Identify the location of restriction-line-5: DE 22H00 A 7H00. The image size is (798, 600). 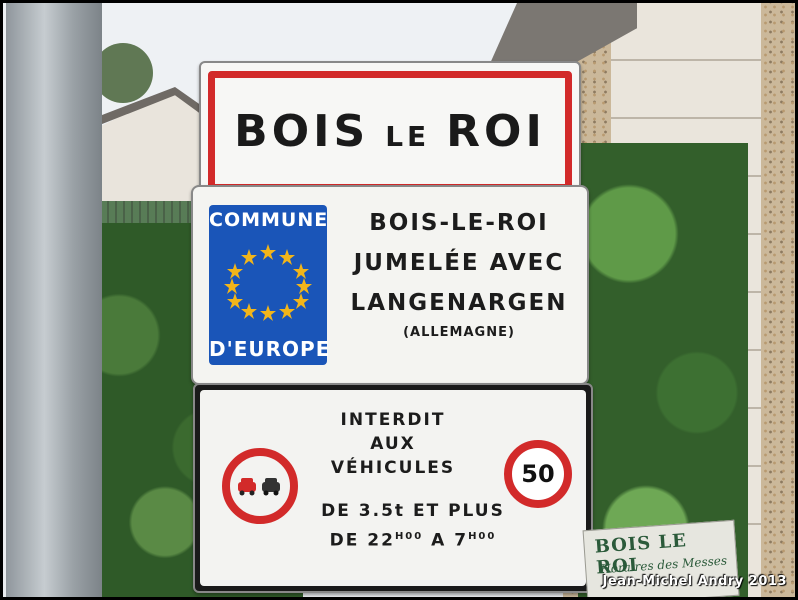
(413, 539).